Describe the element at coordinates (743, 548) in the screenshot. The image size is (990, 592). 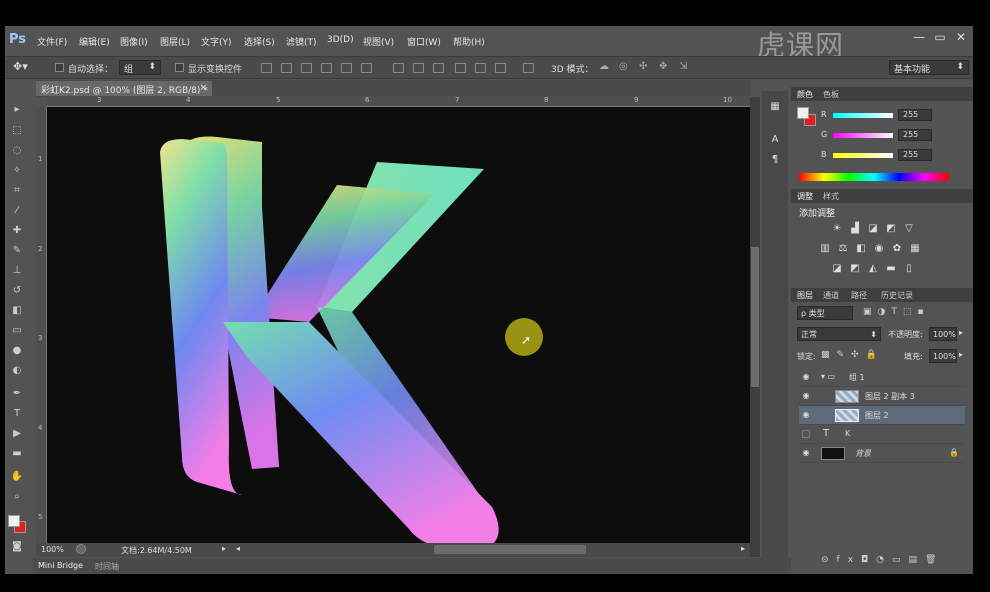
I see `scroll-right-icon: ▸` at that location.